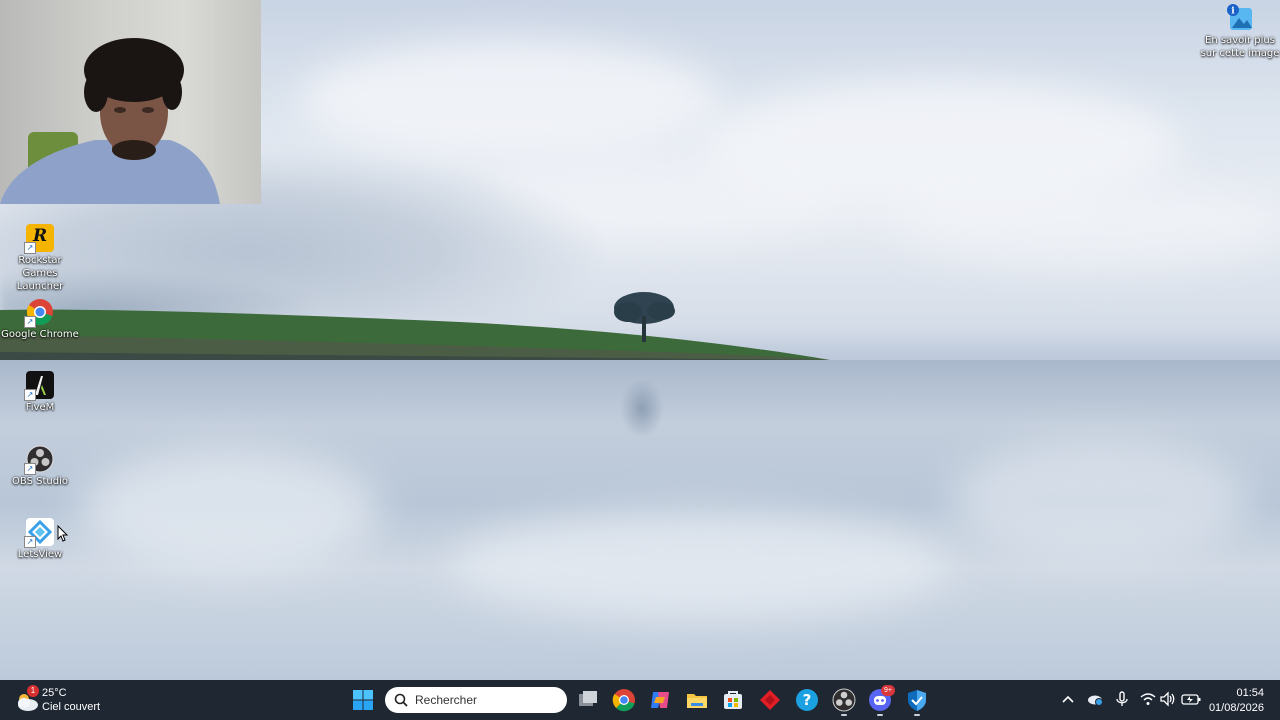 The height and width of the screenshot is (720, 1280). What do you see at coordinates (642, 408) in the screenshot?
I see `tree-reflection` at bounding box center [642, 408].